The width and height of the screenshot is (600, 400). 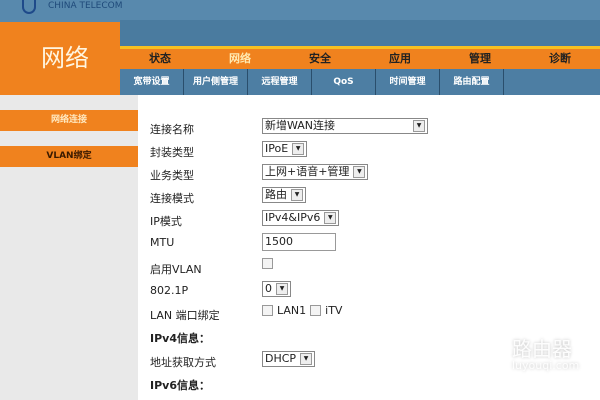 I want to click on connection-mode-select: 路由 ▼, so click(x=284, y=195).